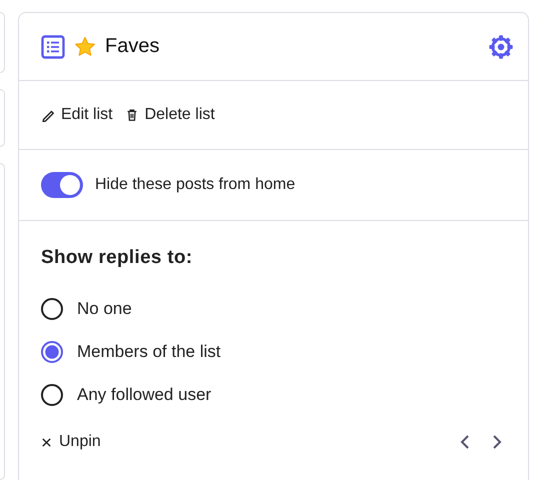  What do you see at coordinates (62, 185) in the screenshot?
I see `toggle-switch` at bounding box center [62, 185].